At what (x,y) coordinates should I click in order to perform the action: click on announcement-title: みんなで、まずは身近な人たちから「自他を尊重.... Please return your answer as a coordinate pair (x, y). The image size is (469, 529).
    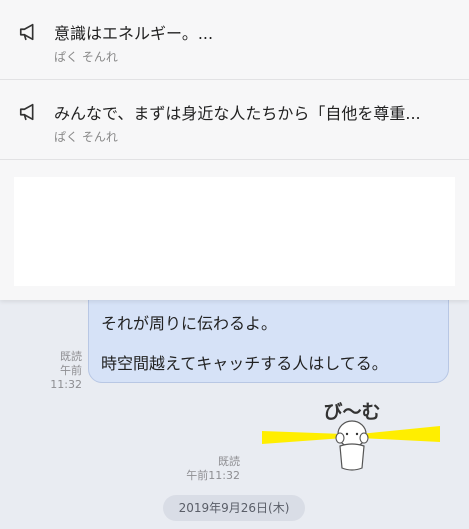
    Looking at the image, I should click on (237, 113).